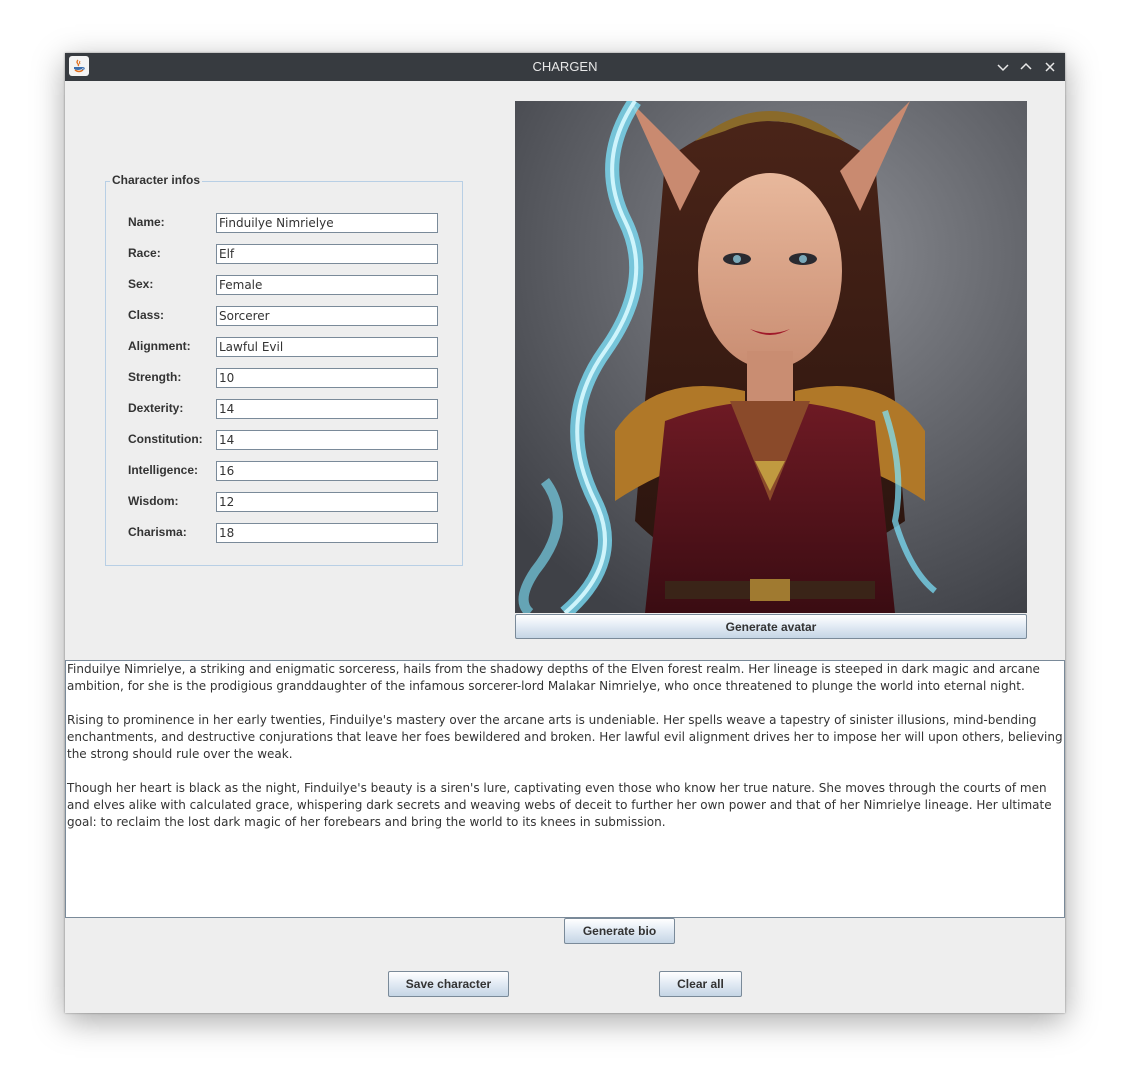 Image resolution: width=1130 pixels, height=1090 pixels. I want to click on field-row-name: Name:, so click(284, 223).